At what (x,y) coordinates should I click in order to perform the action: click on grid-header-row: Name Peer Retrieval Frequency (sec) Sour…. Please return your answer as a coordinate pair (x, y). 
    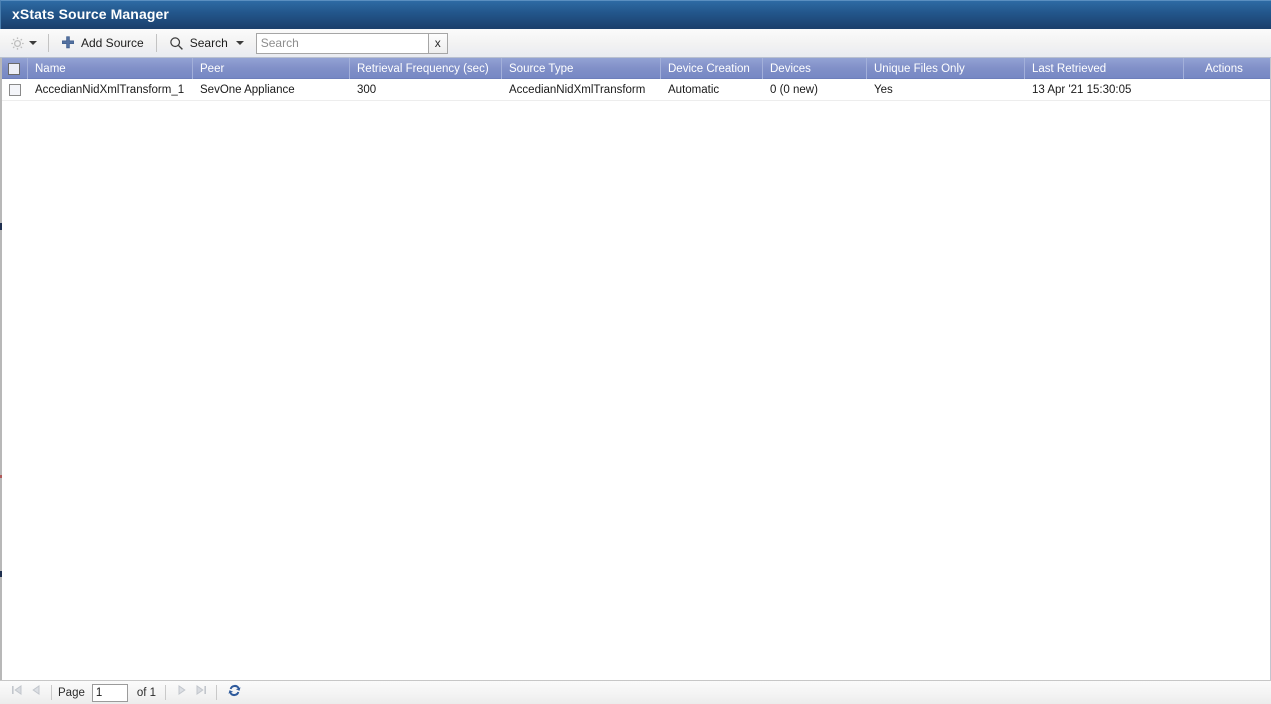
    Looking at the image, I should click on (635, 68).